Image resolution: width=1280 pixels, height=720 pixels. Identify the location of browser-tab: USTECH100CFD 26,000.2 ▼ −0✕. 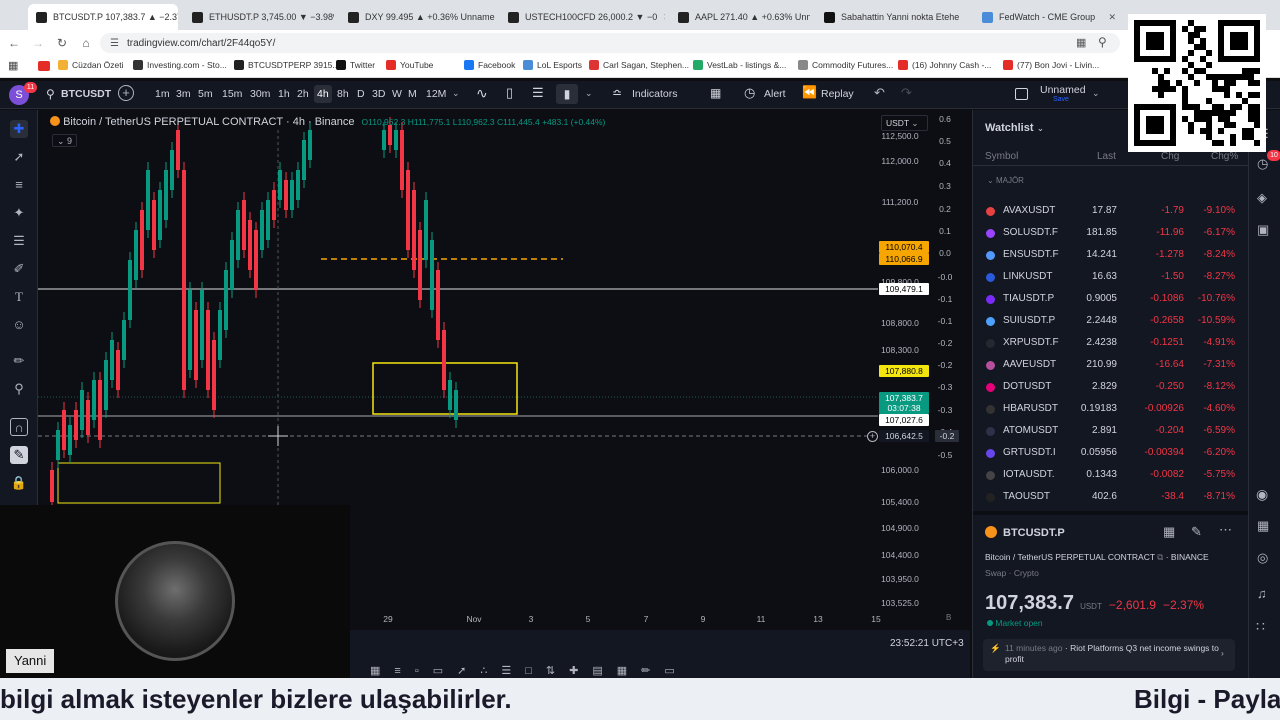
(582, 17).